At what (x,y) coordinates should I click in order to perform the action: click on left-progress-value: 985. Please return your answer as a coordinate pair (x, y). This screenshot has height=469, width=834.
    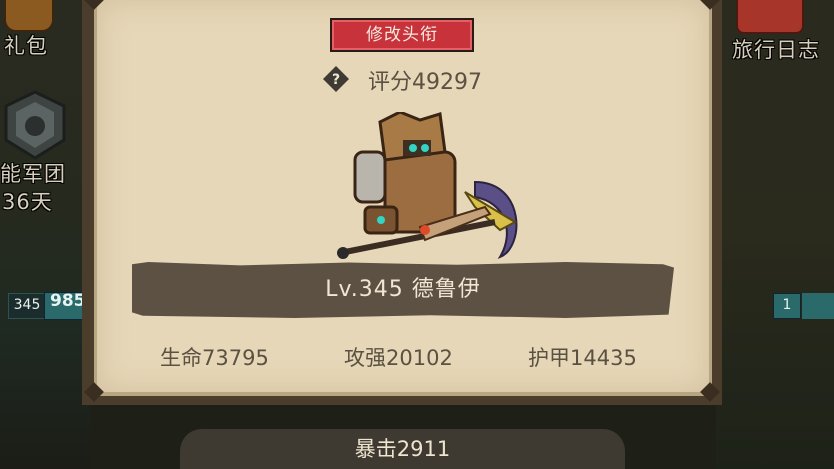
    Looking at the image, I should click on (68, 301).